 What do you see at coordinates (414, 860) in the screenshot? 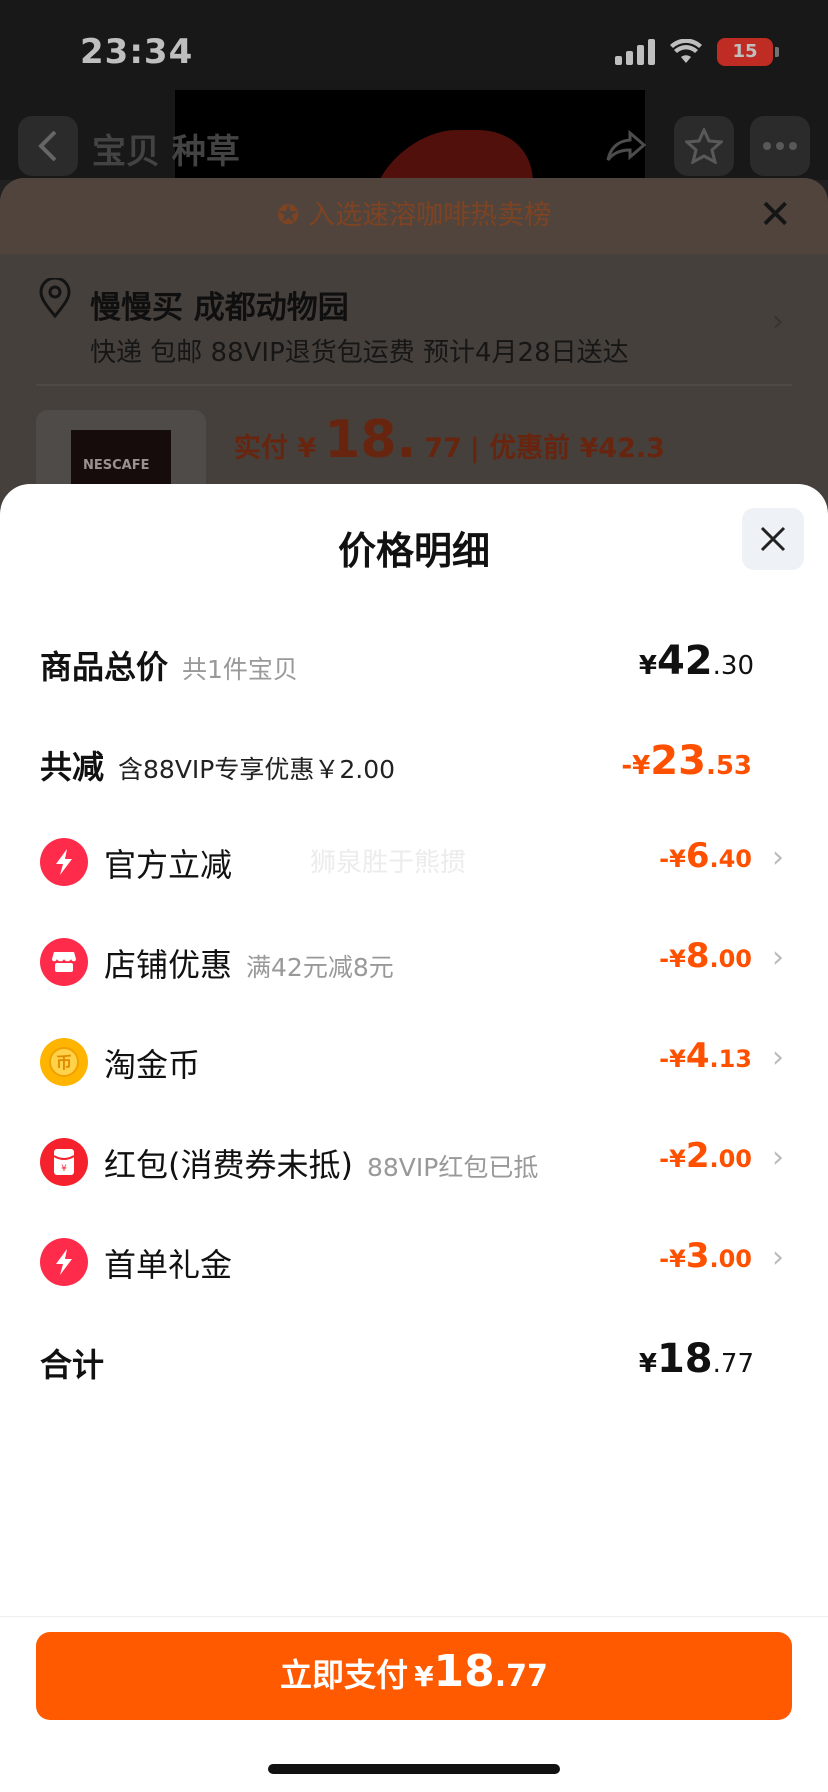
I see `discount-row-official: 官方立减 -¥ 6.40 ›` at bounding box center [414, 860].